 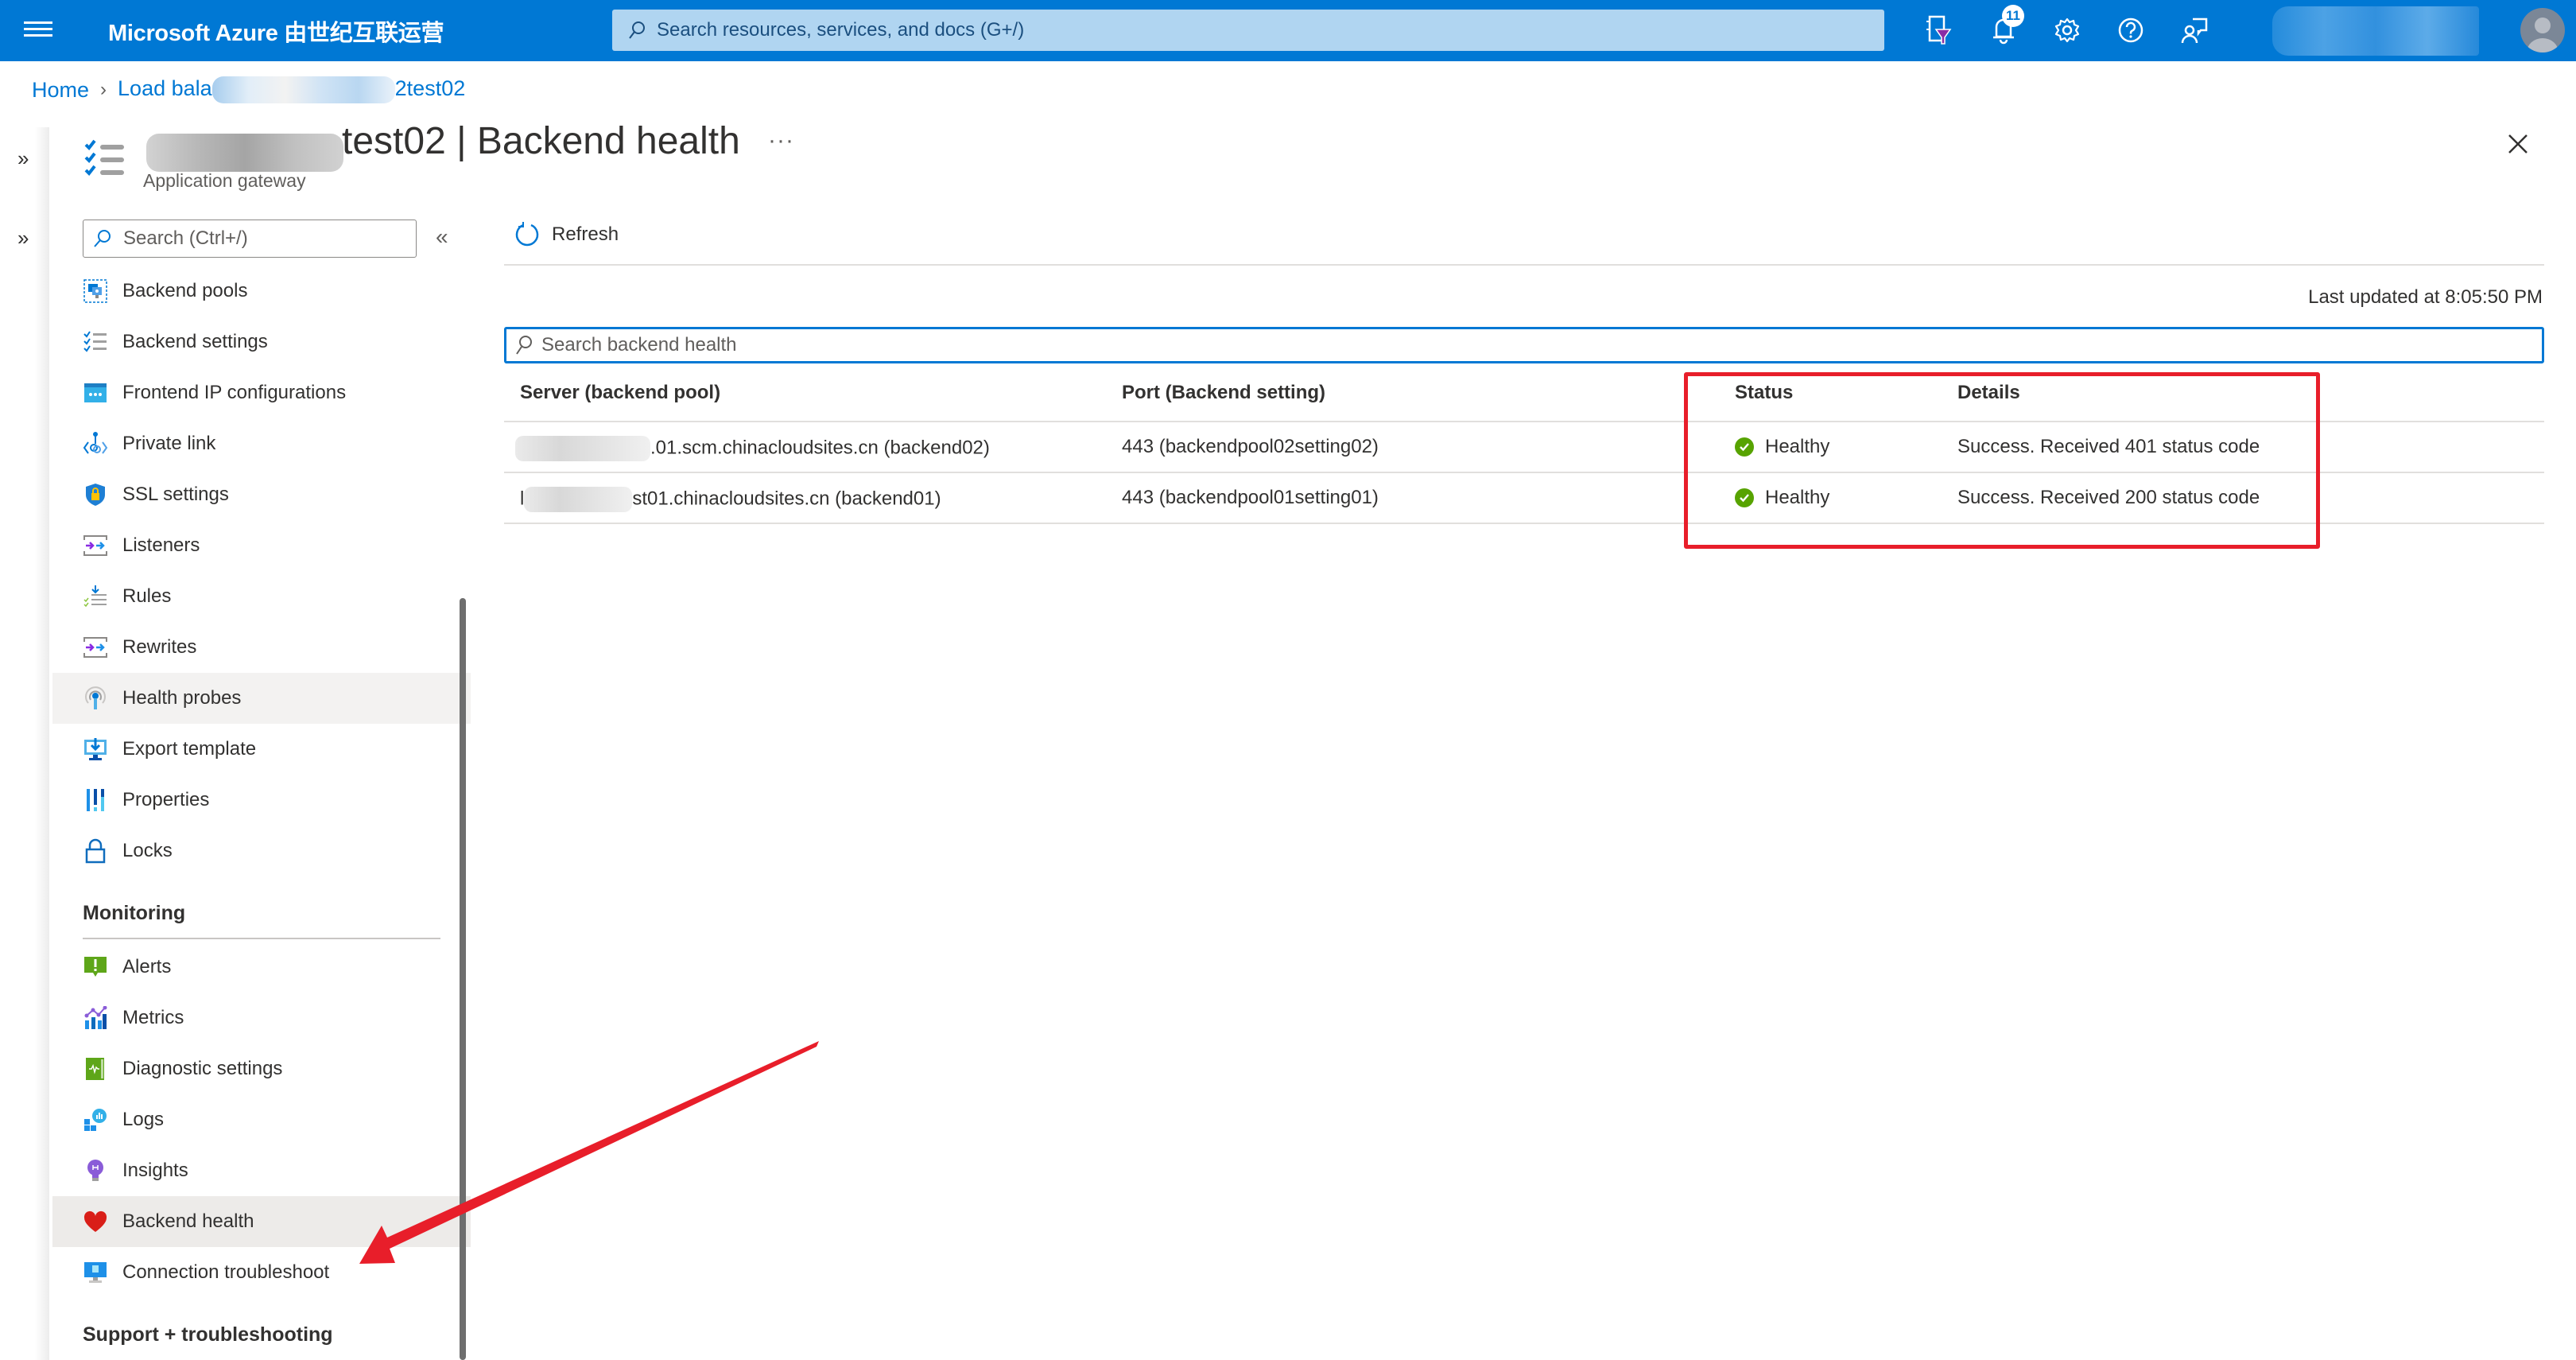 I want to click on toolbar-divider, so click(x=1524, y=265).